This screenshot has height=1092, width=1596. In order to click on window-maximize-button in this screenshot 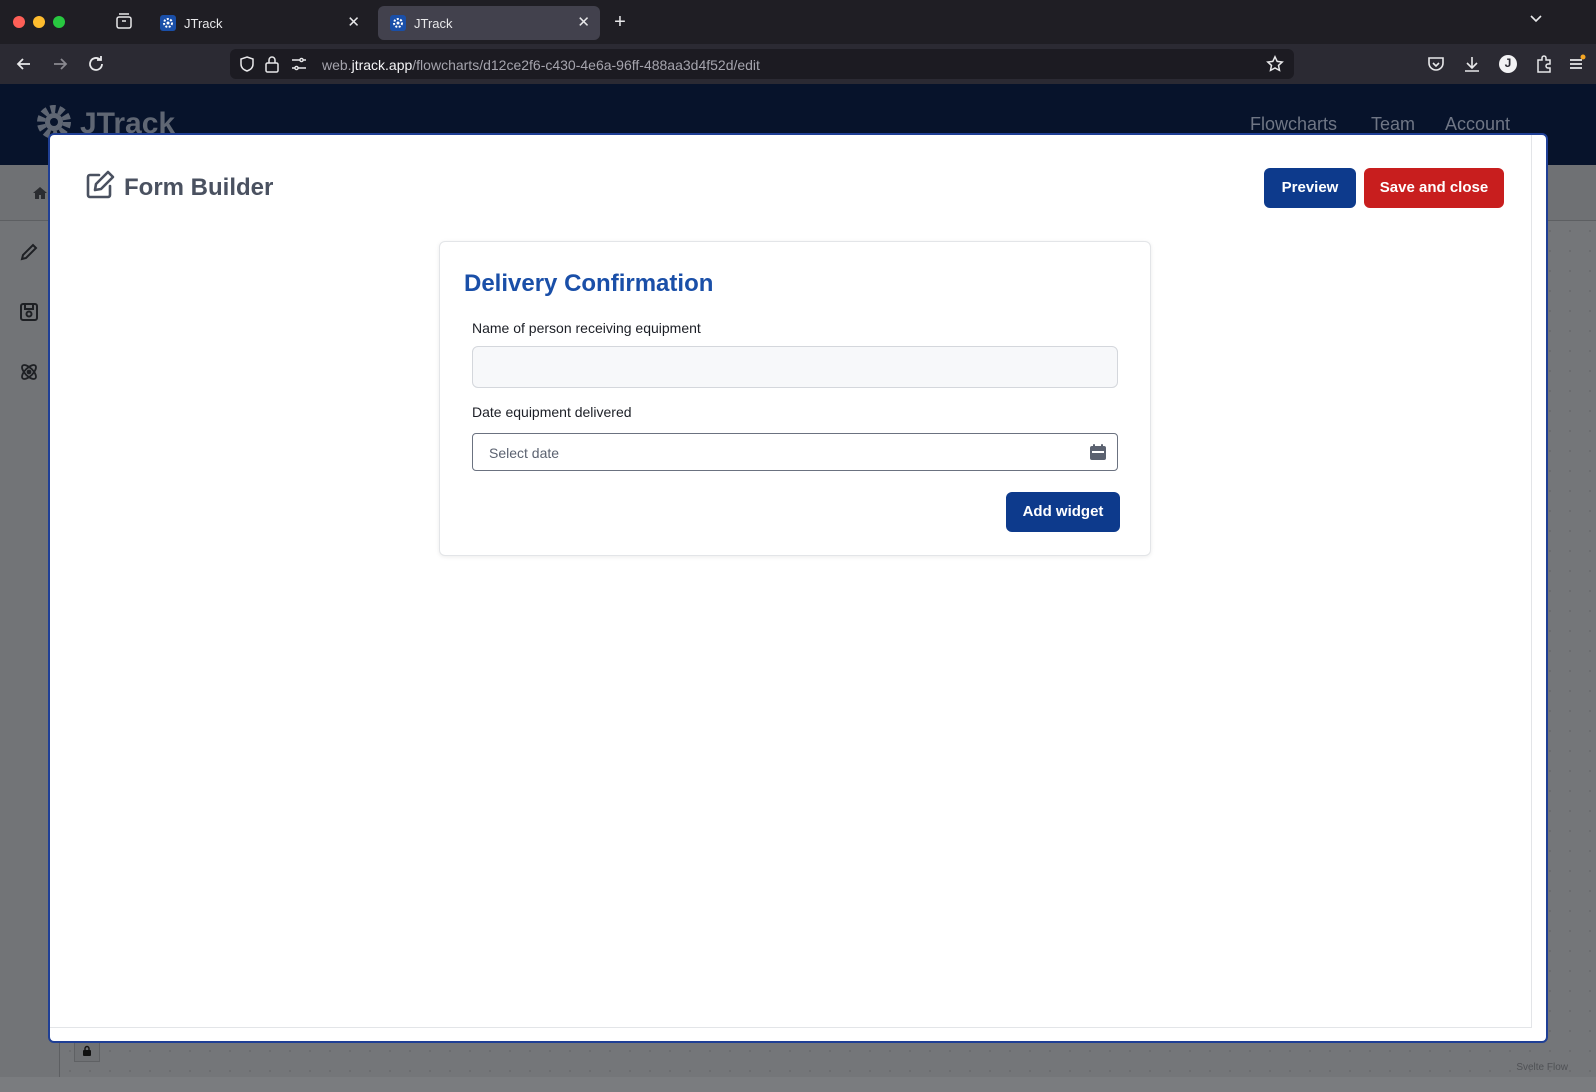, I will do `click(59, 22)`.